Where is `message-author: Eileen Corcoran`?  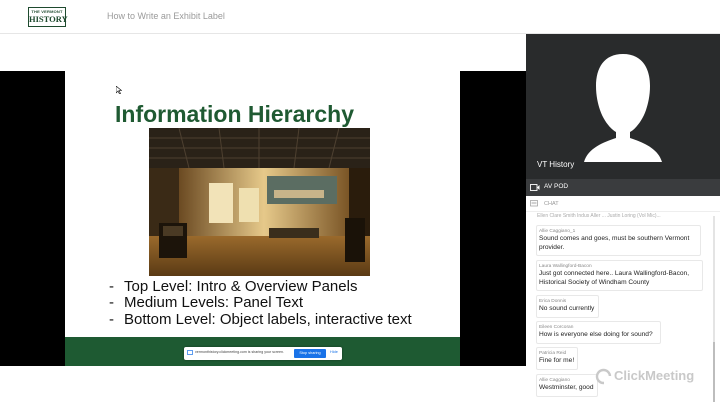
message-author: Eileen Corcoran is located at coordinates (556, 327).